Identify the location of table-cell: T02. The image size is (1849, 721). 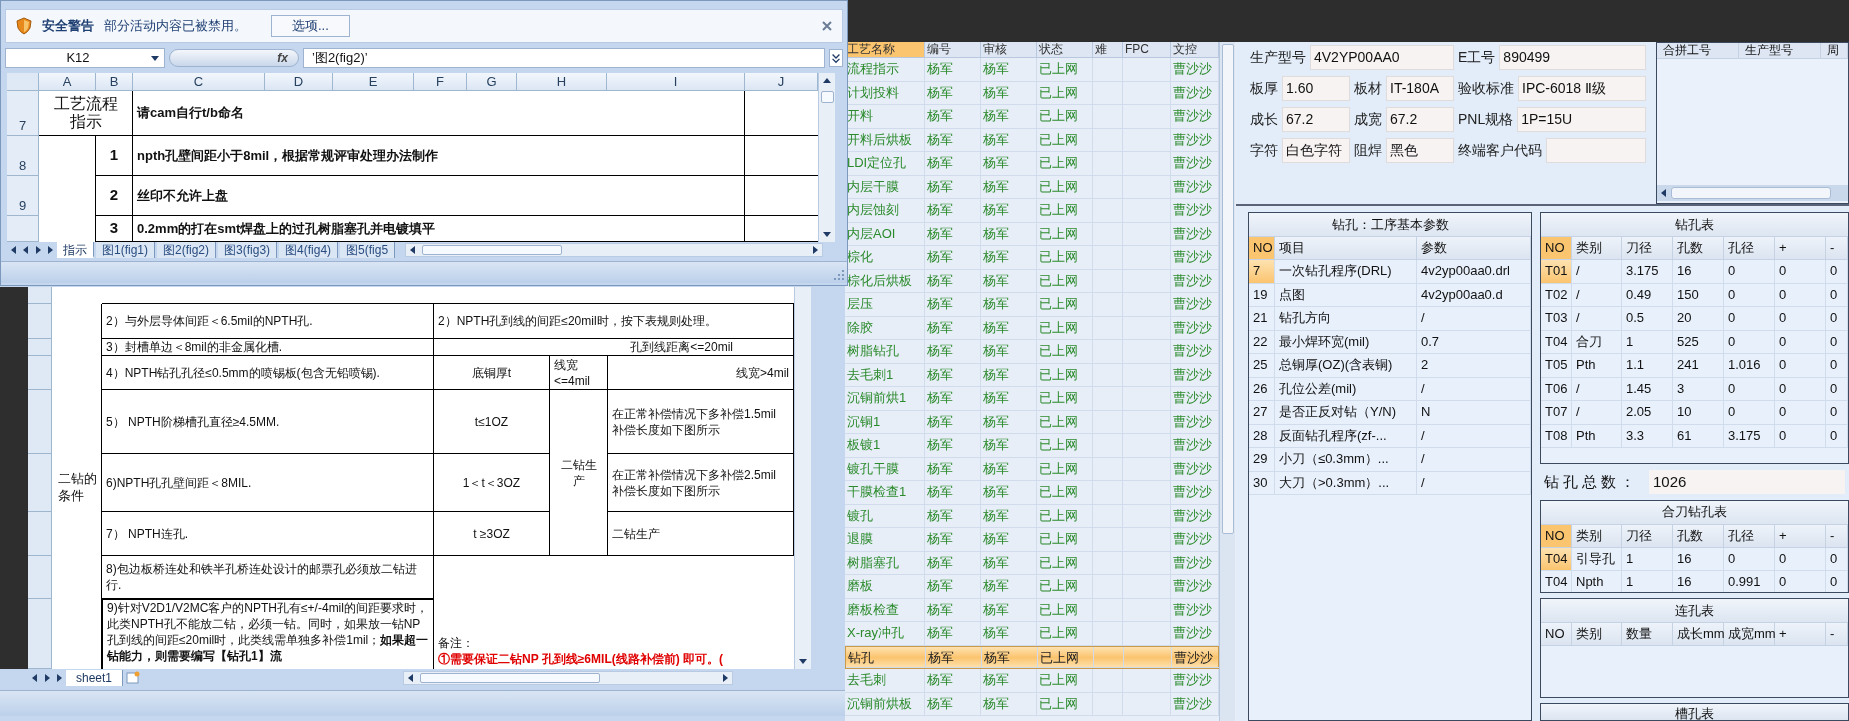
(1556, 295).